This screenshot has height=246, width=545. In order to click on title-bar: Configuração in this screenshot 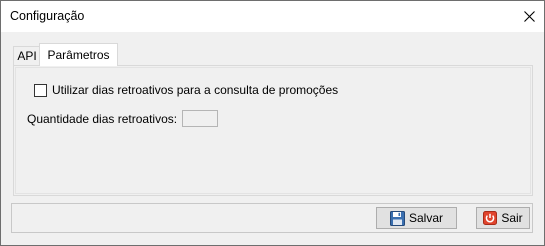, I will do `click(272, 16)`.